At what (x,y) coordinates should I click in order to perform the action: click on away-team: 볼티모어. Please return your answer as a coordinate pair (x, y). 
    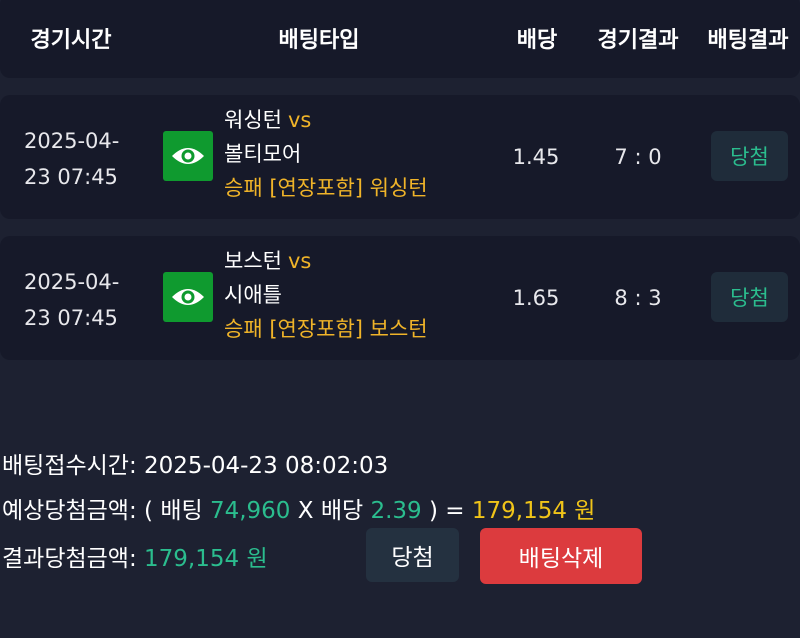
    Looking at the image, I should click on (263, 154).